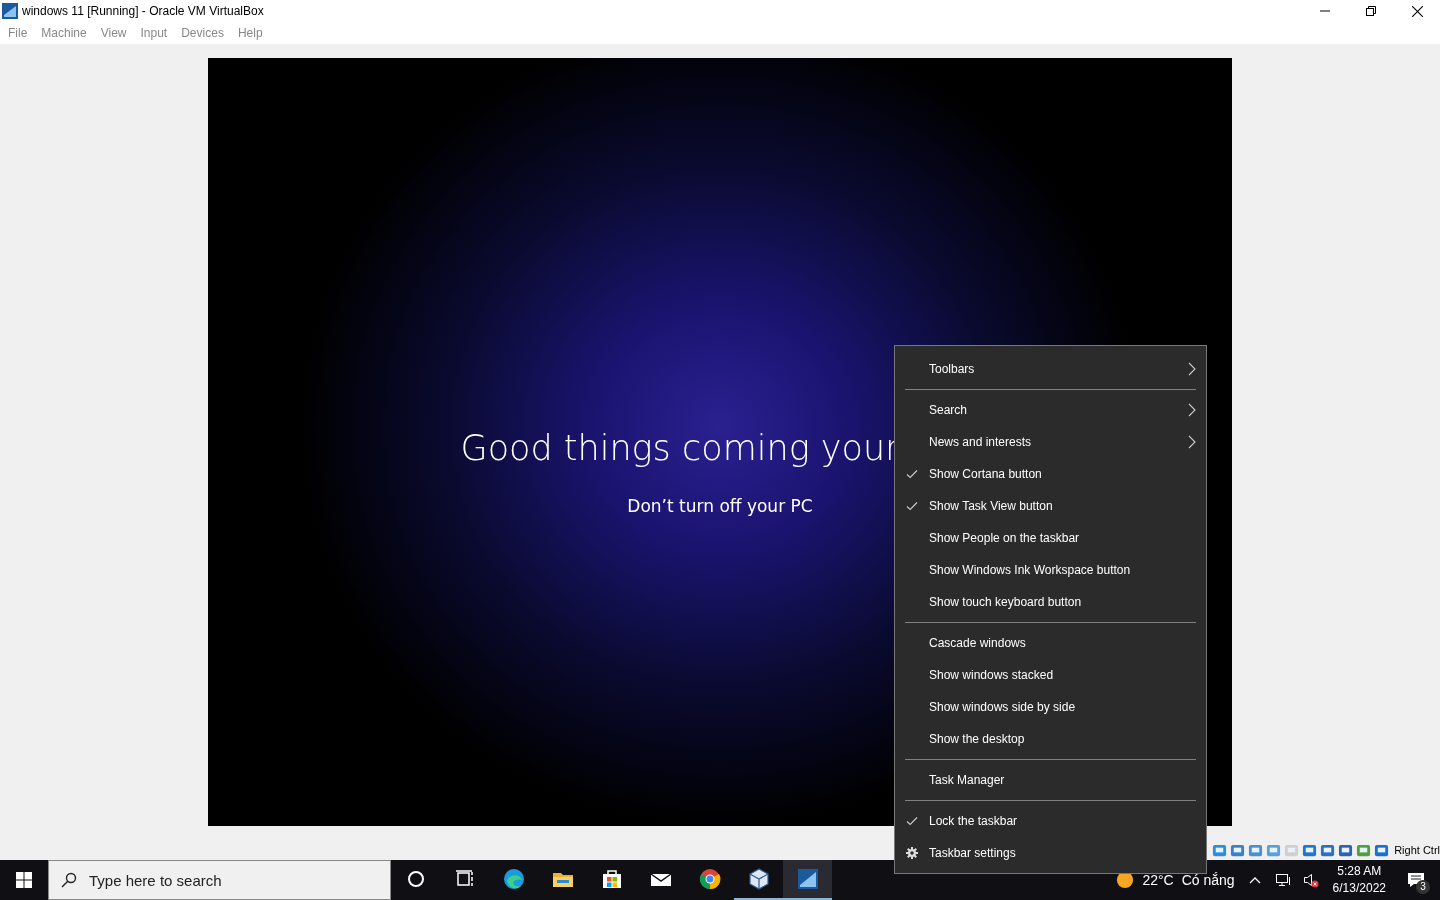  What do you see at coordinates (1050, 643) in the screenshot?
I see `context-menu-item: Cascade windows` at bounding box center [1050, 643].